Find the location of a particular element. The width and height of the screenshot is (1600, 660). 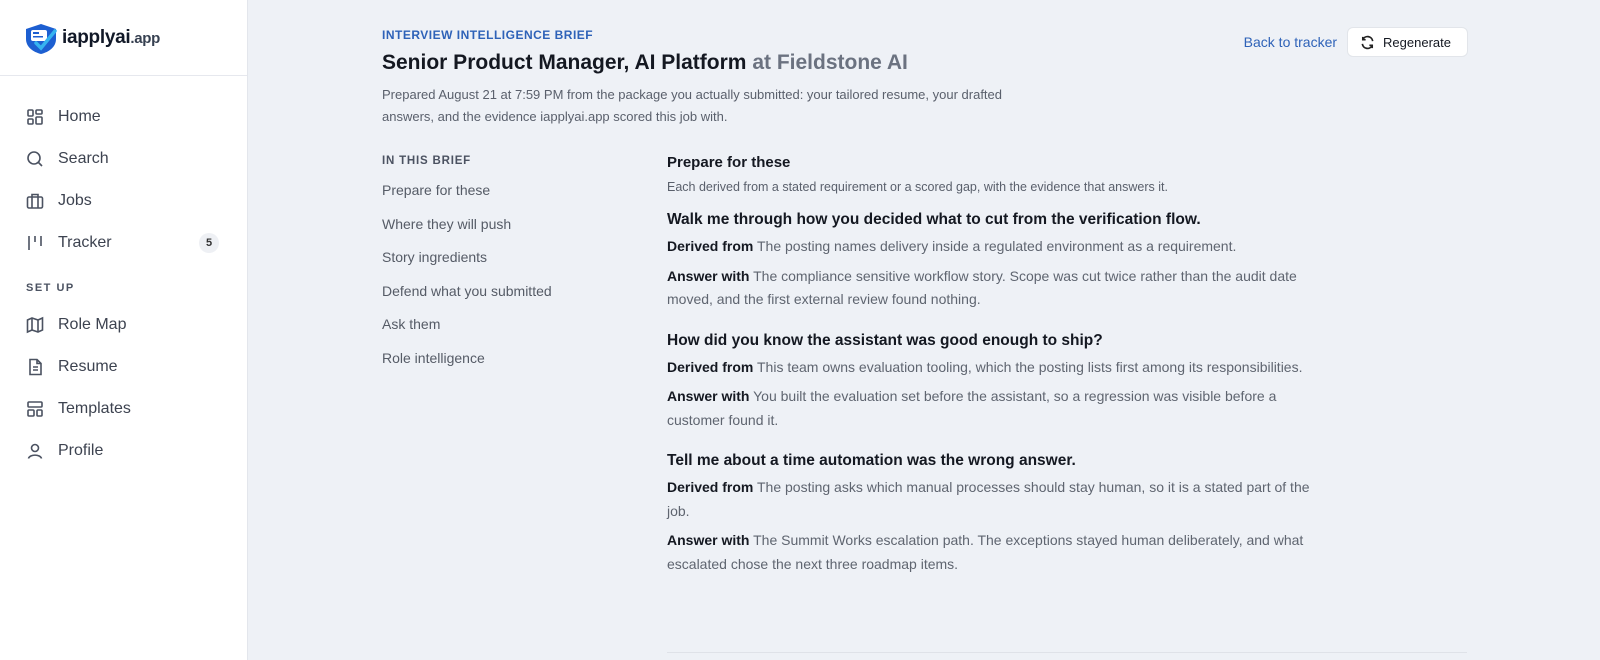

toc-item-defend: Defend what you submitted is located at coordinates (502, 297).